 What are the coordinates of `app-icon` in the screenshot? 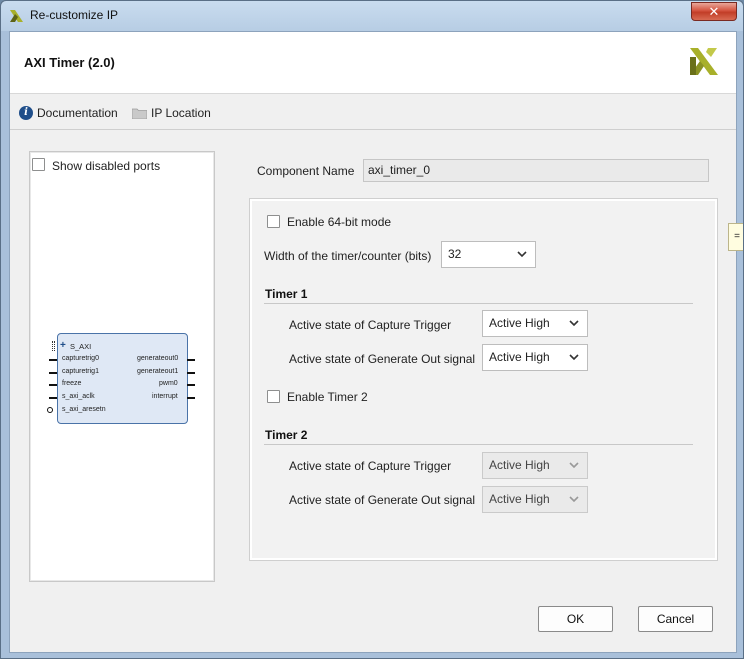 It's located at (16, 16).